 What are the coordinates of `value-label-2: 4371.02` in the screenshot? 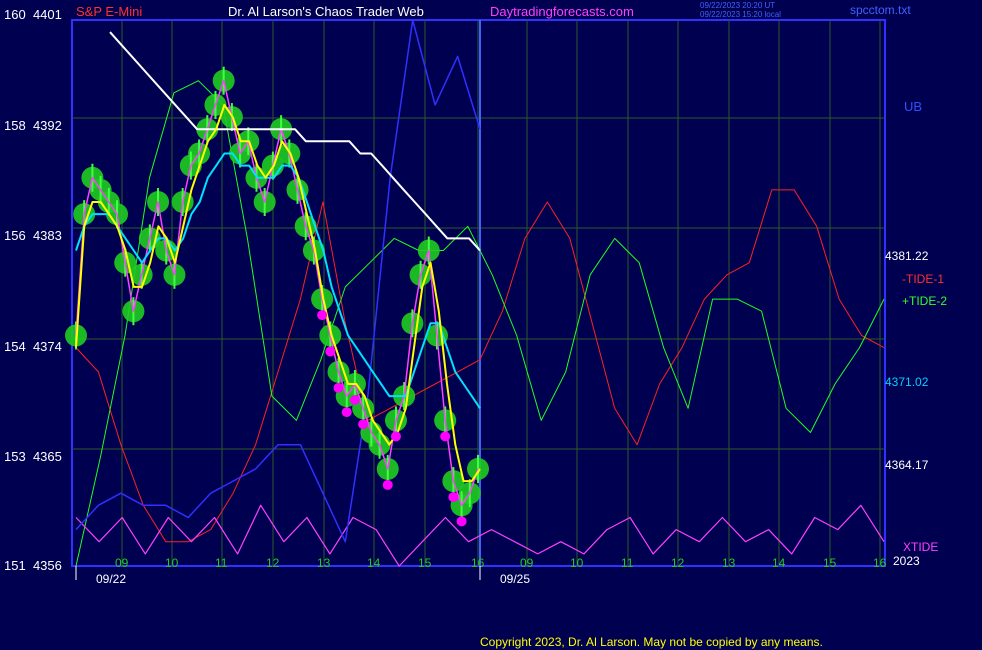 It's located at (907, 382).